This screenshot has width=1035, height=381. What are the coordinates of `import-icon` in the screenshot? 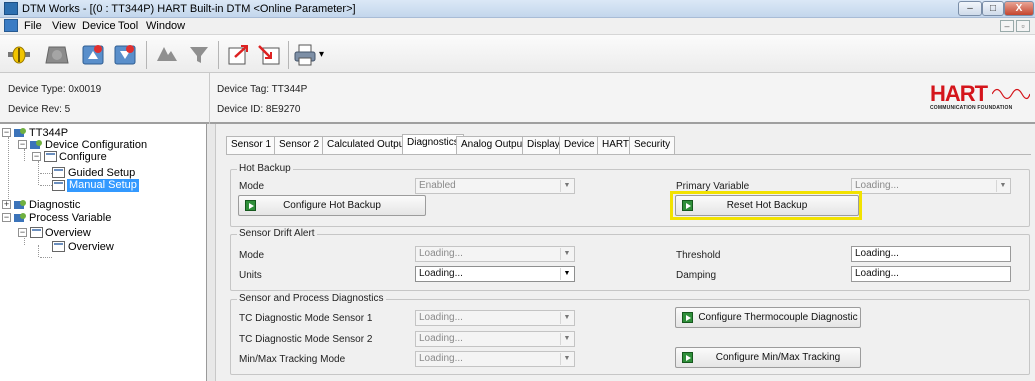 It's located at (269, 55).